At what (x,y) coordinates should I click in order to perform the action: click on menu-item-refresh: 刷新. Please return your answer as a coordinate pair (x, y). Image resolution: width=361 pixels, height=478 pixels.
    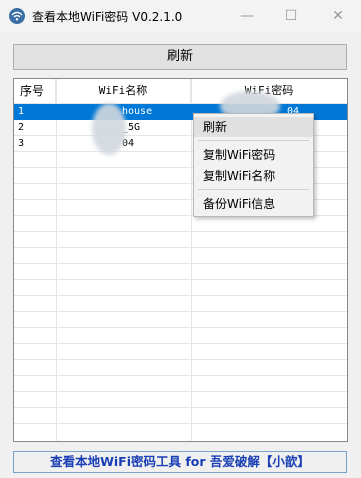
    Looking at the image, I should click on (253, 127).